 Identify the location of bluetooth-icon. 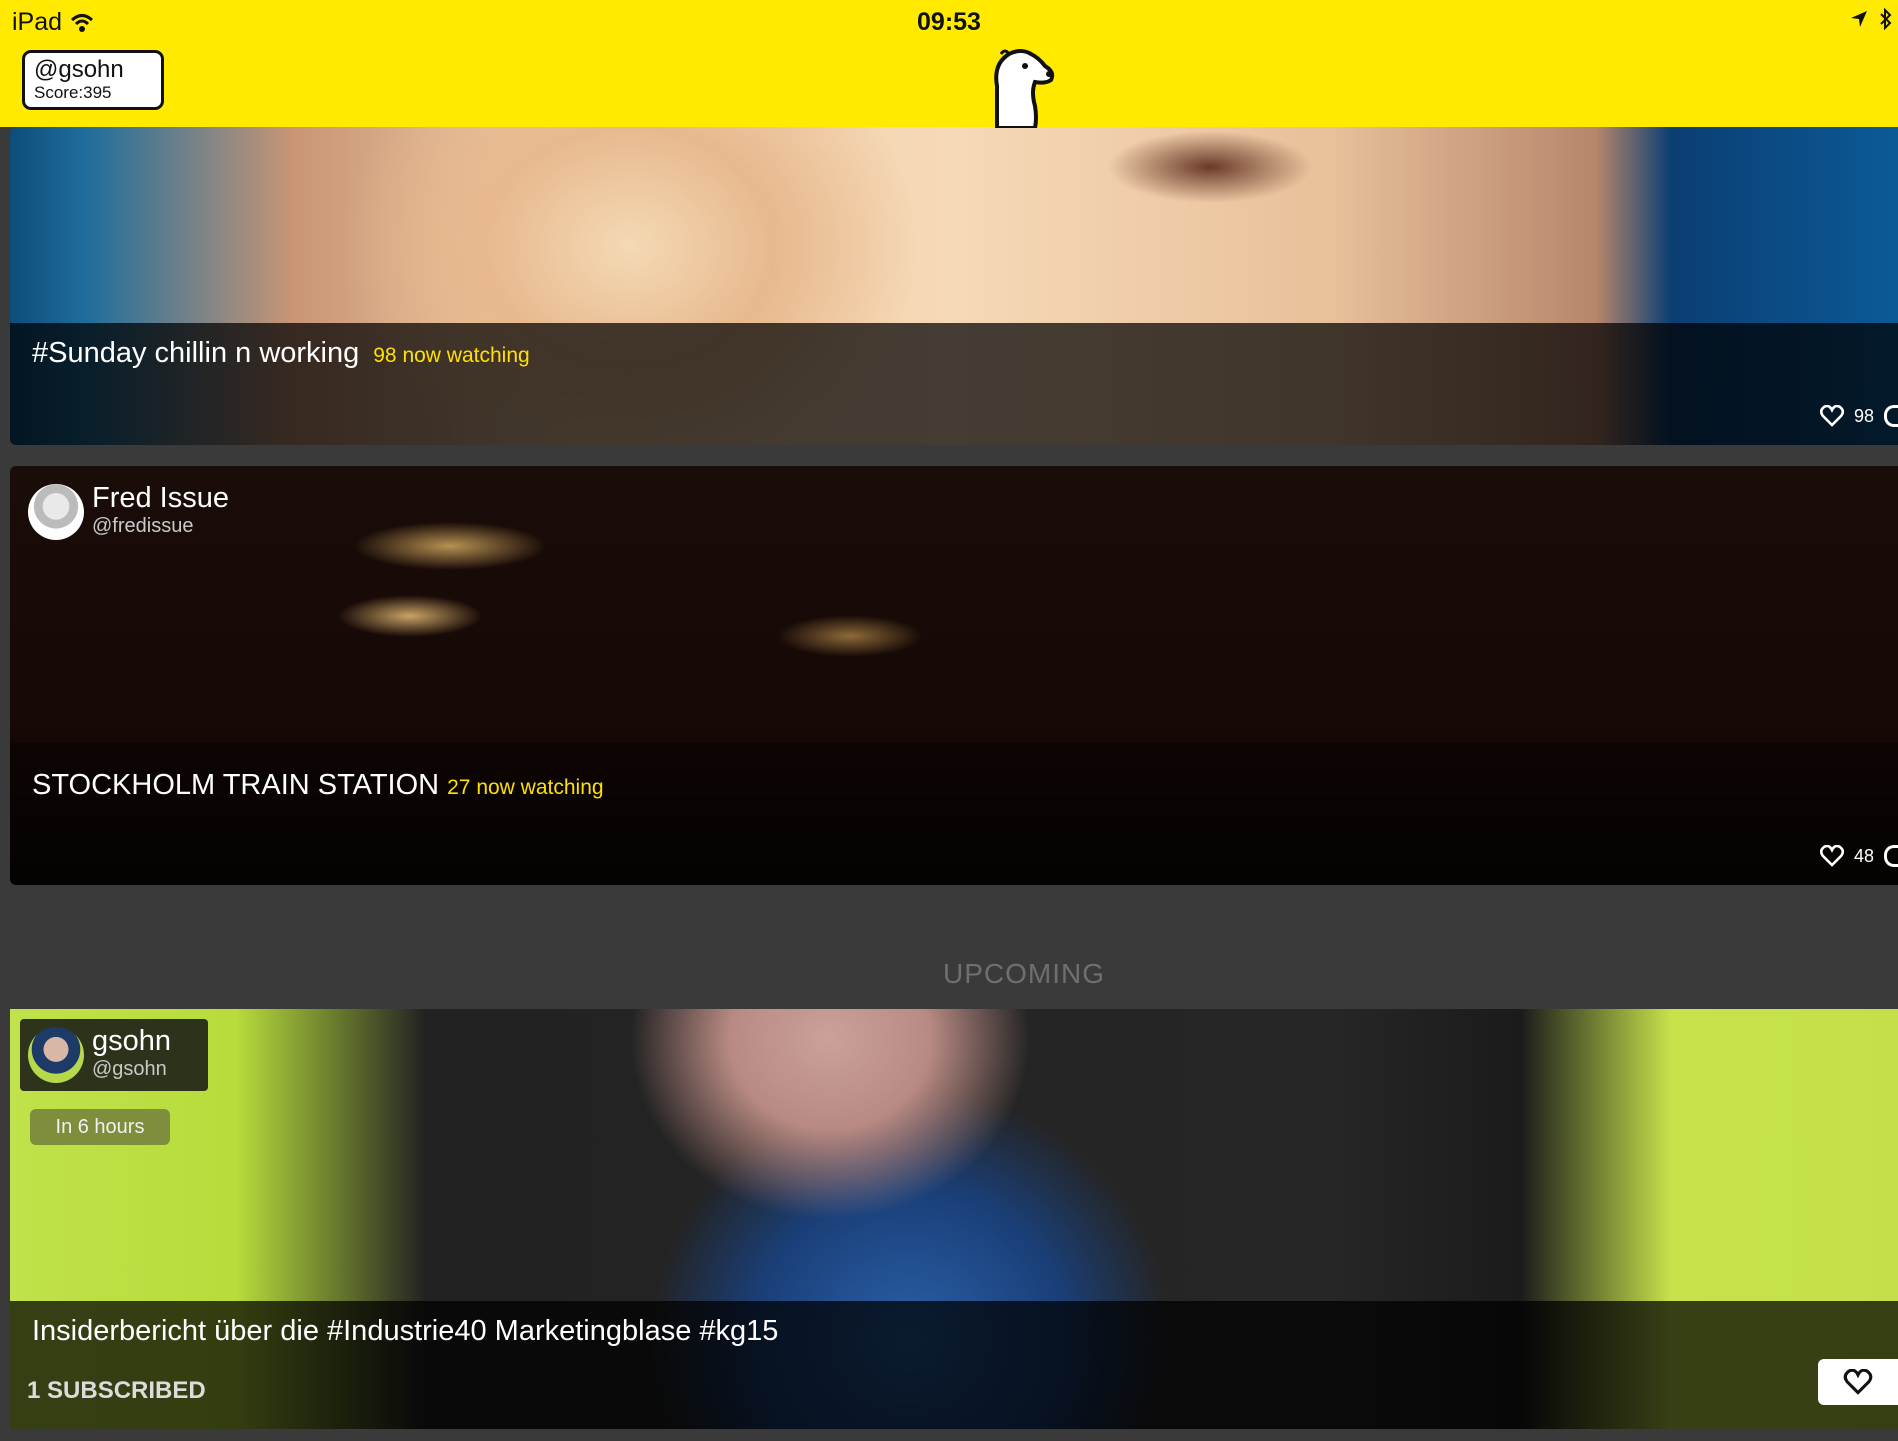
(1886, 19).